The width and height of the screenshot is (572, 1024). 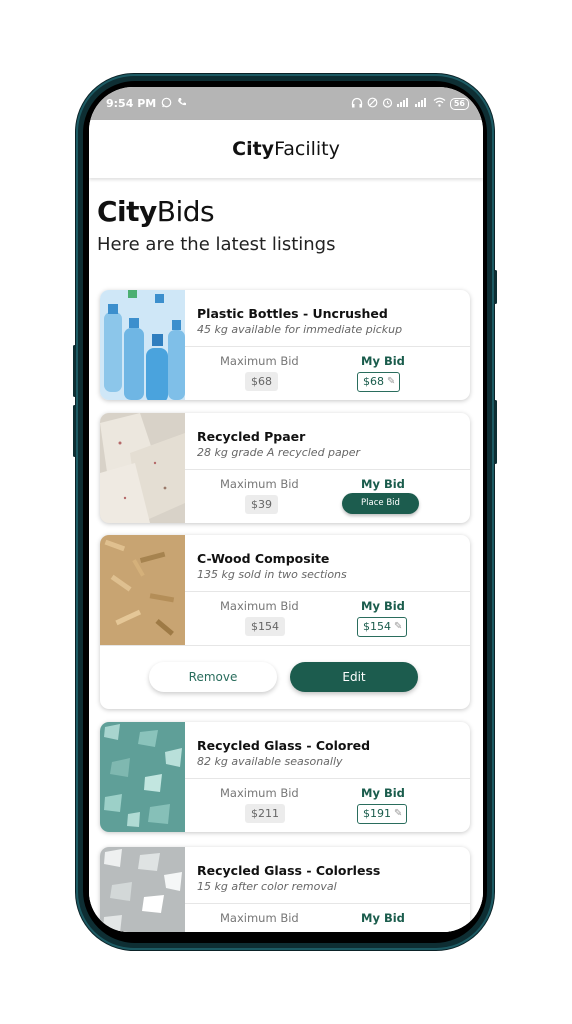 What do you see at coordinates (265, 813) in the screenshot?
I see `max-bid-value: $211` at bounding box center [265, 813].